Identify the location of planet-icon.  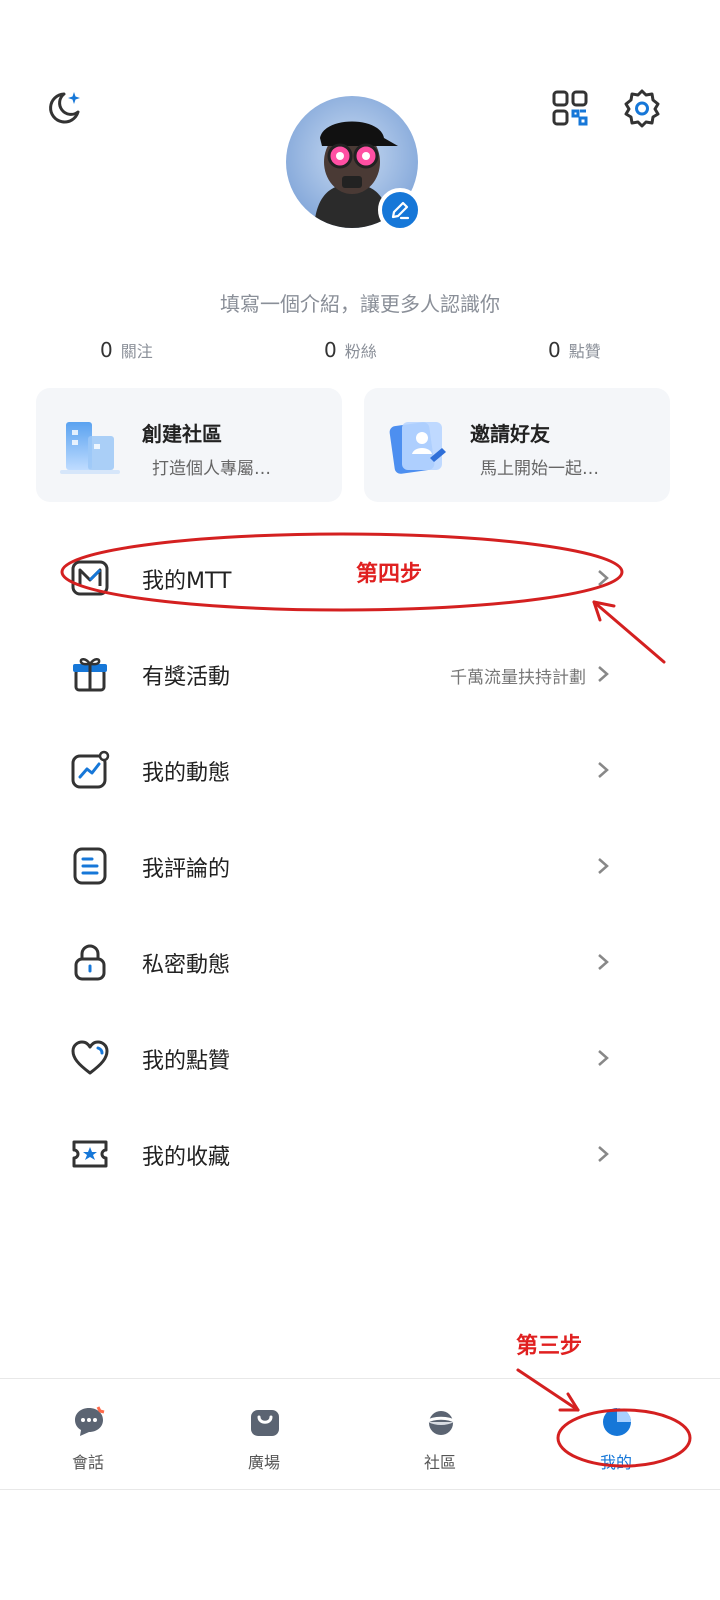
(441, 1423).